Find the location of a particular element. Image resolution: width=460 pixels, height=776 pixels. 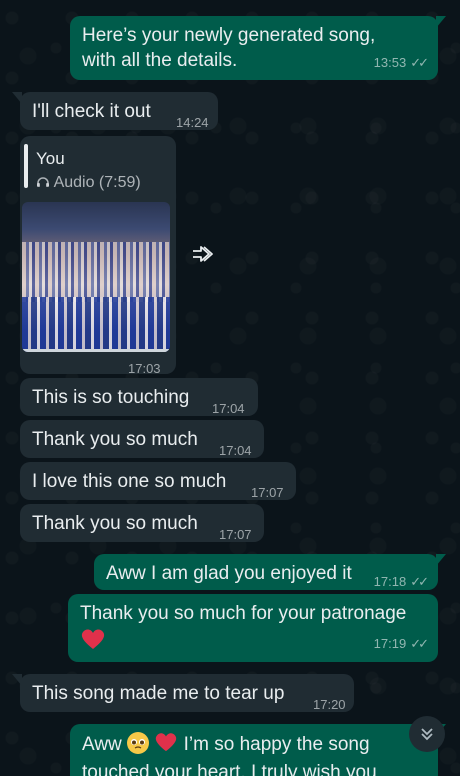

message-time: 13:53 is located at coordinates (390, 62).